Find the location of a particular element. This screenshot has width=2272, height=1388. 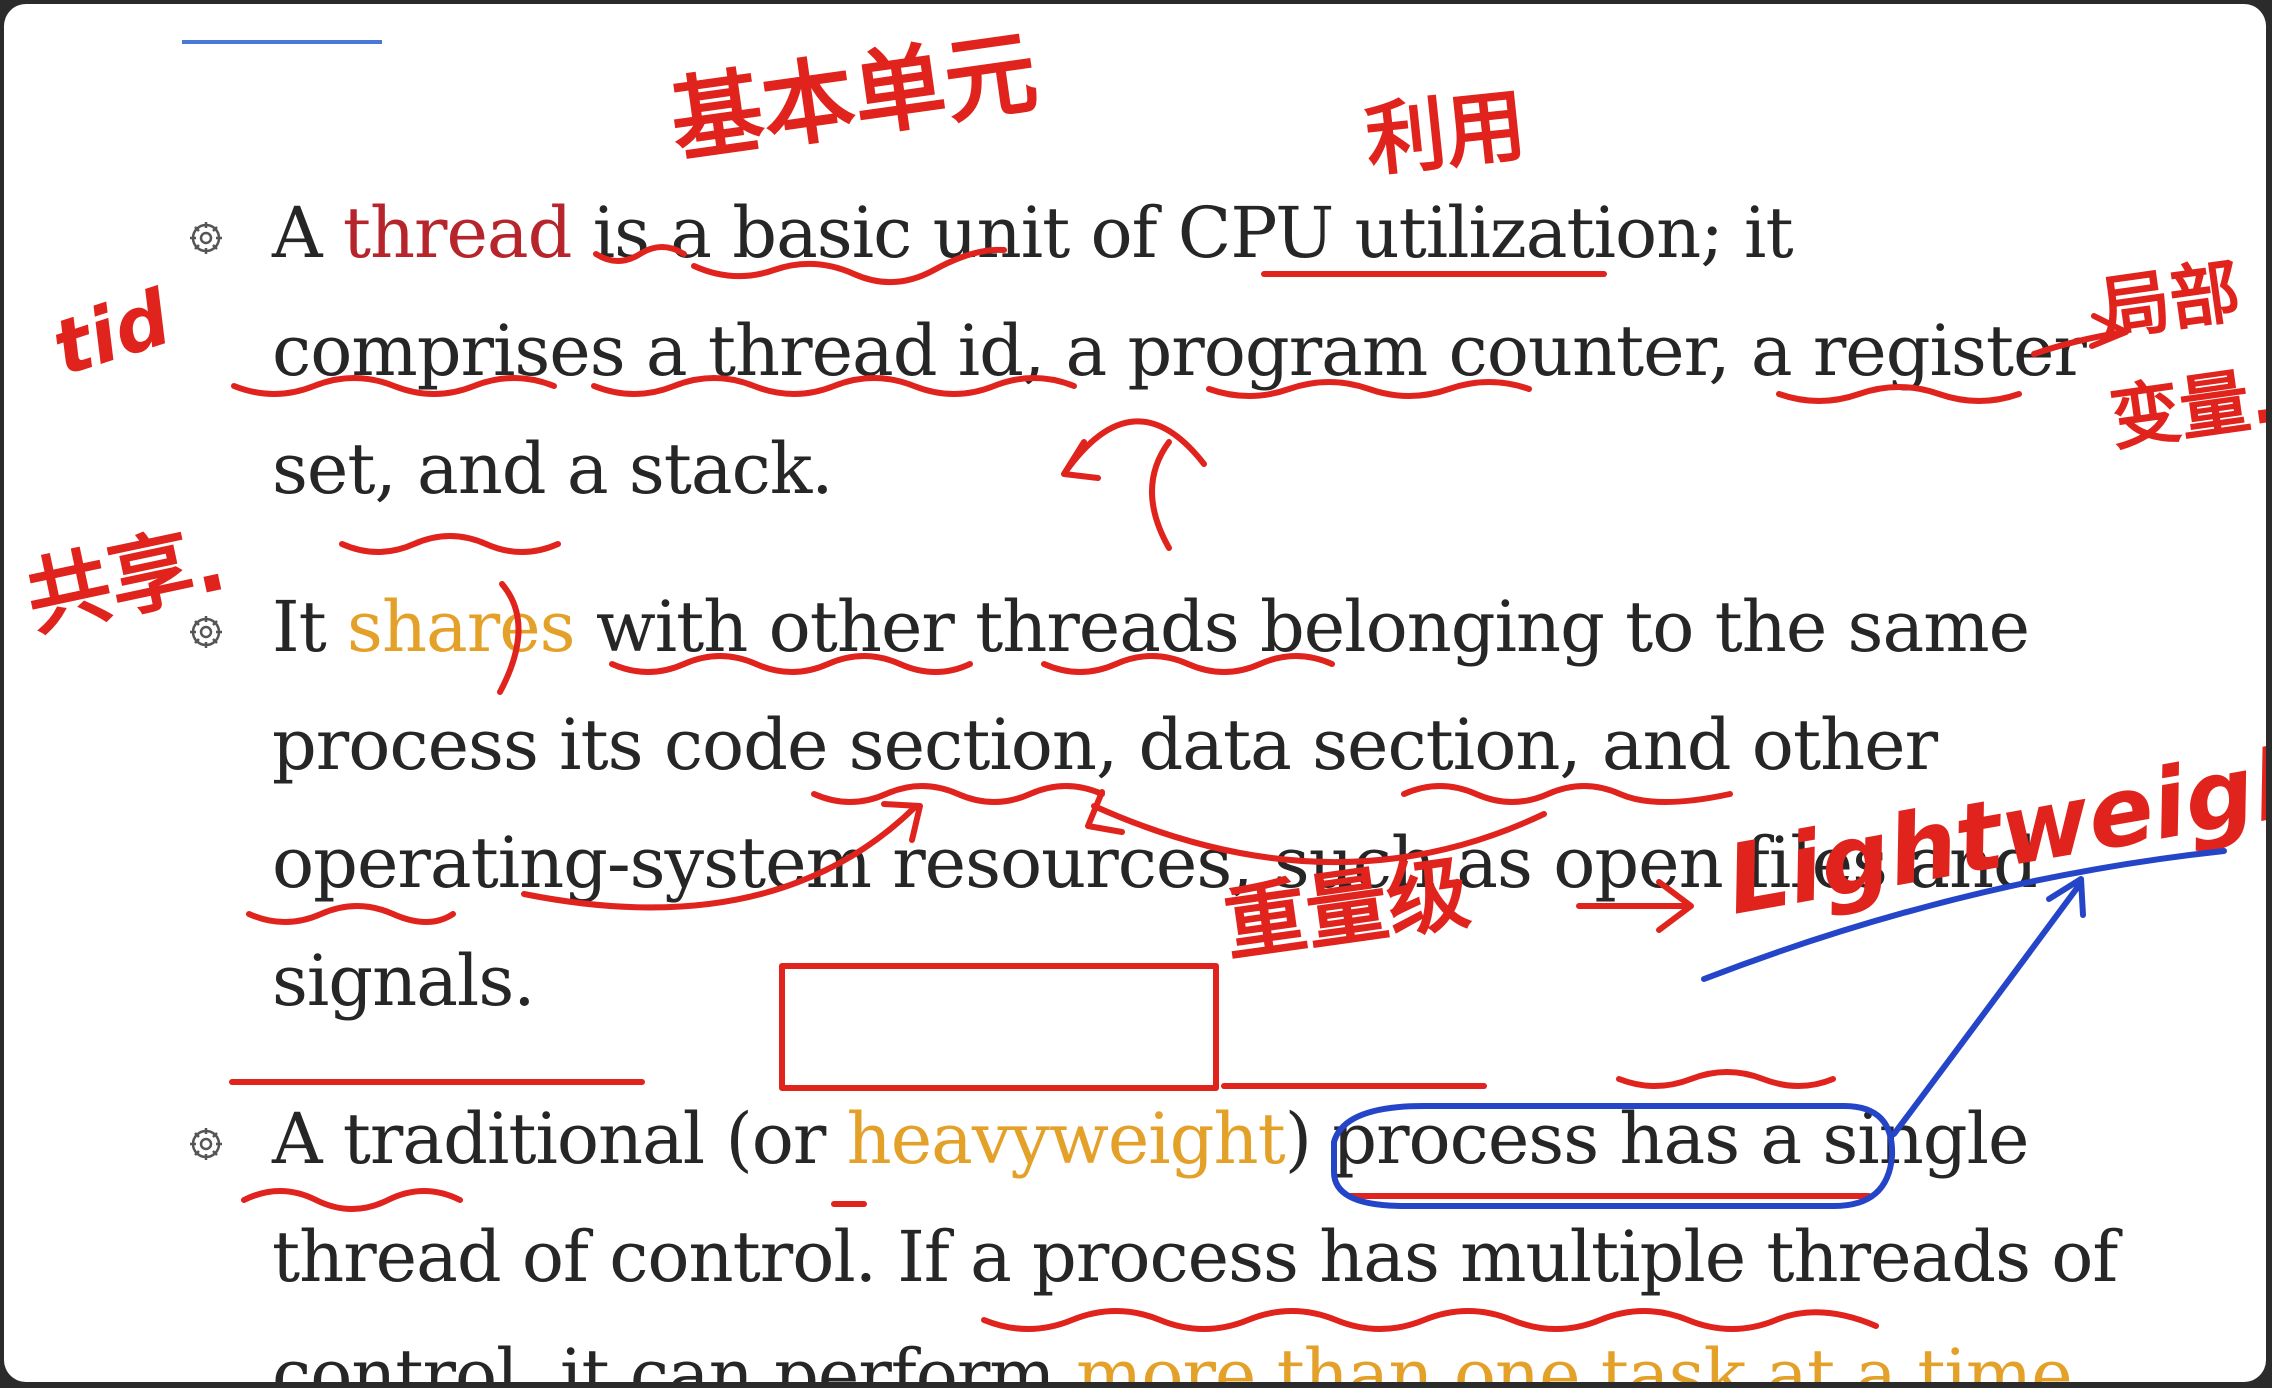

accent-rule is located at coordinates (282, 42).